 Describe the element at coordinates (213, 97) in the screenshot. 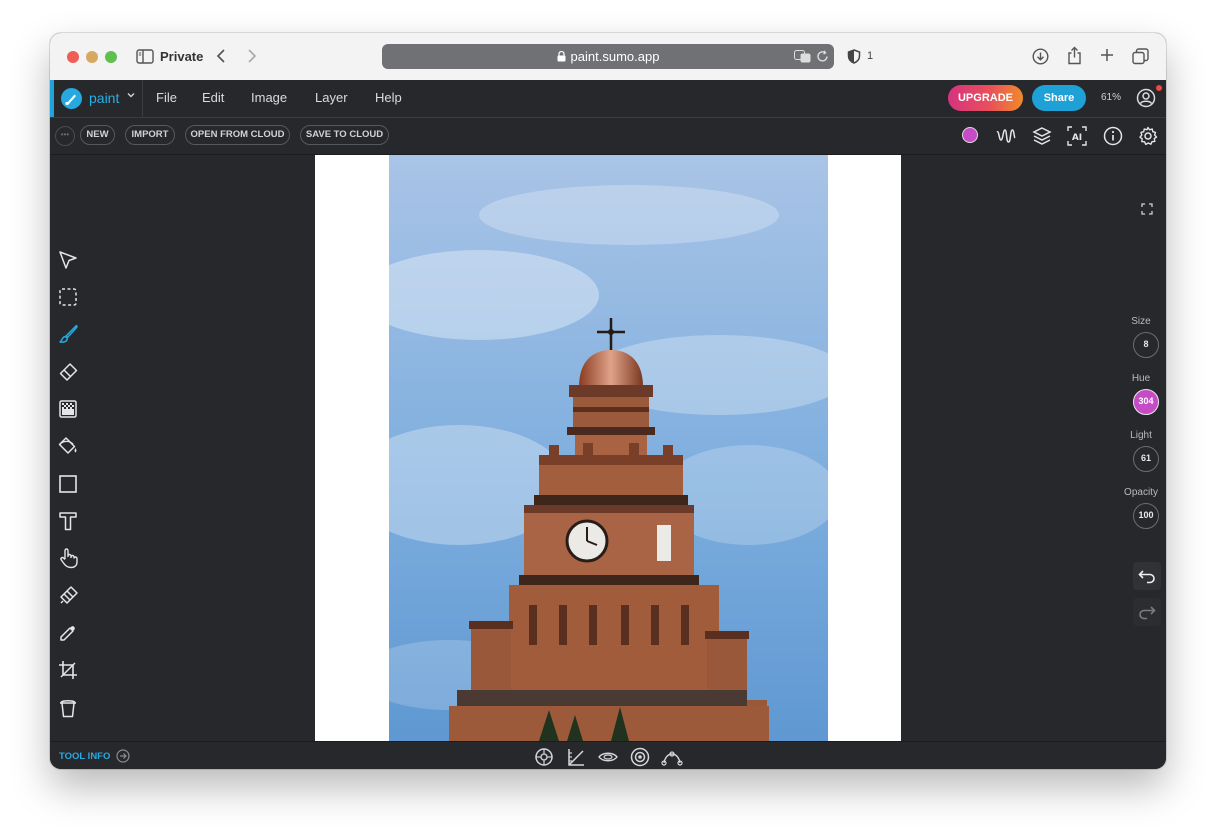

I see `menu-edit: Edit` at that location.